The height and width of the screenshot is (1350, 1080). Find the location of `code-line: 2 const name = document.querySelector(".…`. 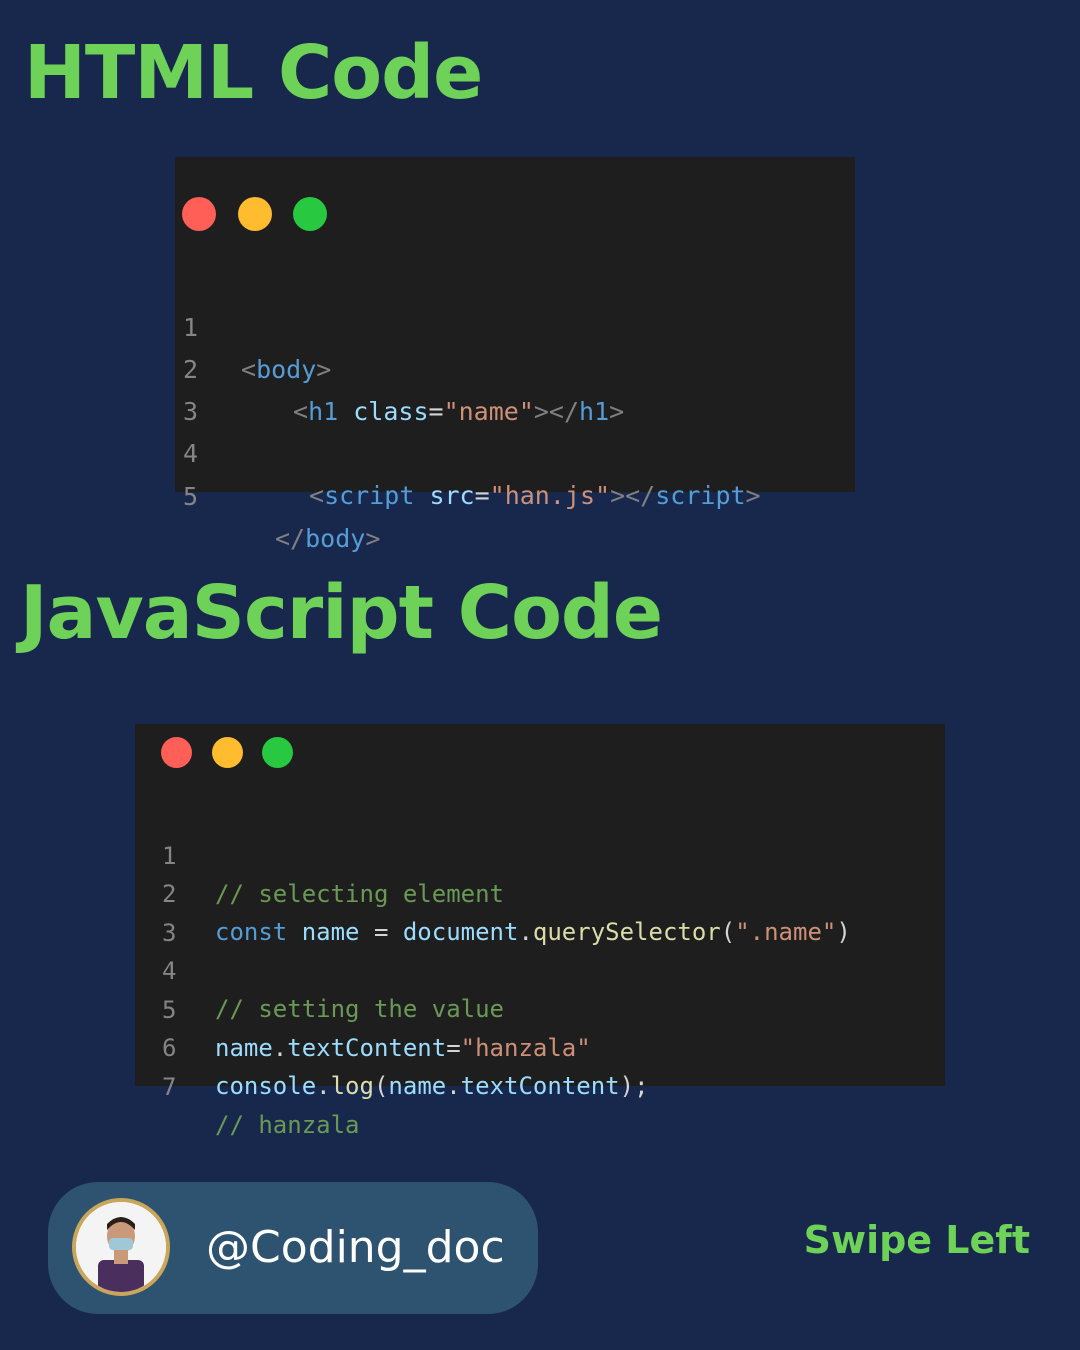

code-line: 2 const name = document.querySelector(".… is located at coordinates (493, 891).